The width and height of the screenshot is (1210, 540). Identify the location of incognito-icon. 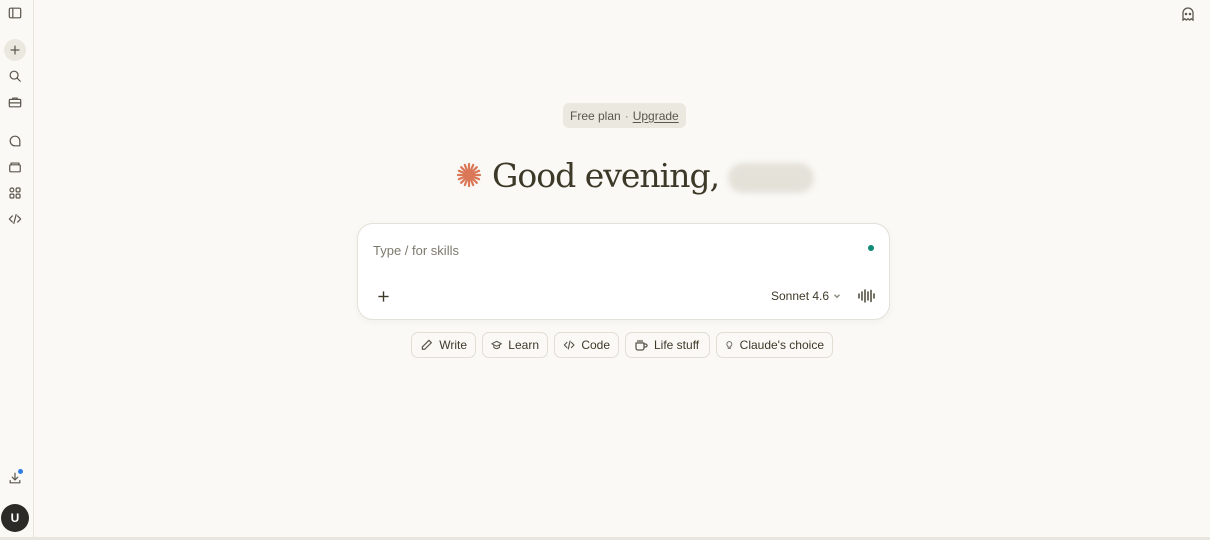
(1188, 14).